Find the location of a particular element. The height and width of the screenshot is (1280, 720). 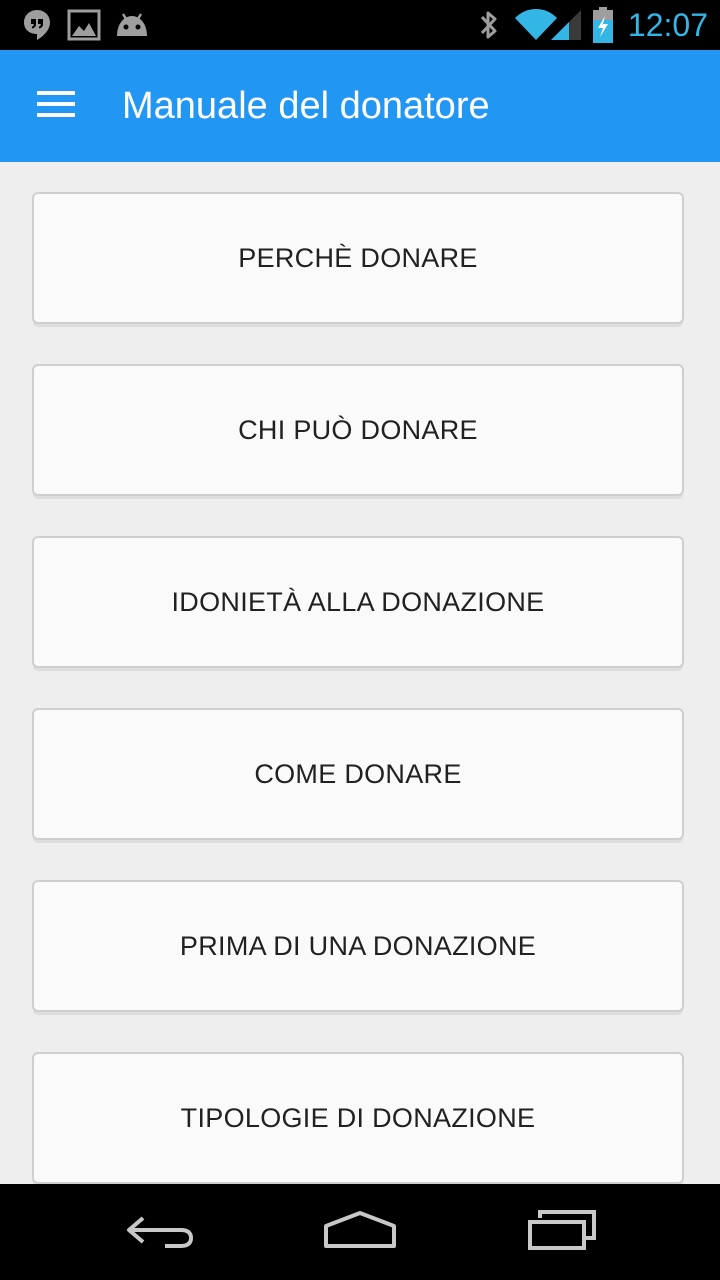

app-bar: Manuale del donatore is located at coordinates (360, 106).